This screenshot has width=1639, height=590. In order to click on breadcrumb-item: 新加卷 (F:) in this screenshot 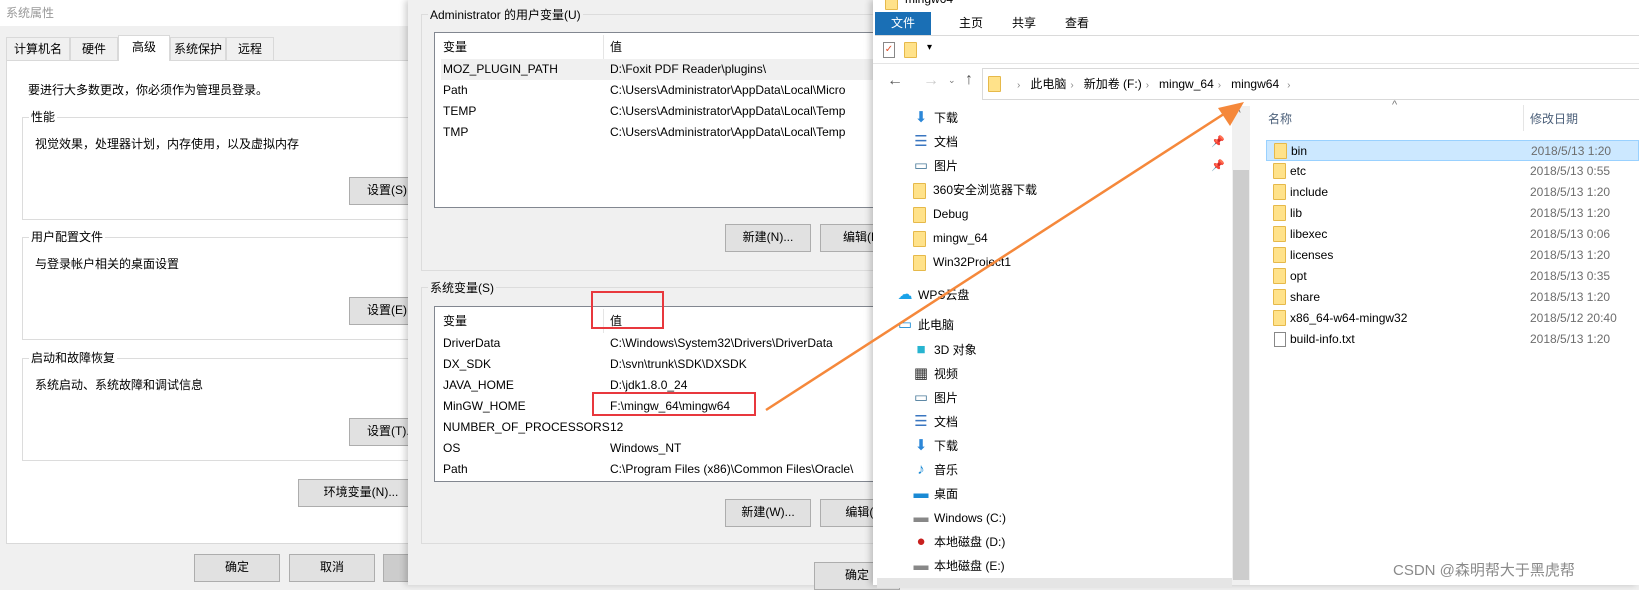, I will do `click(1113, 84)`.